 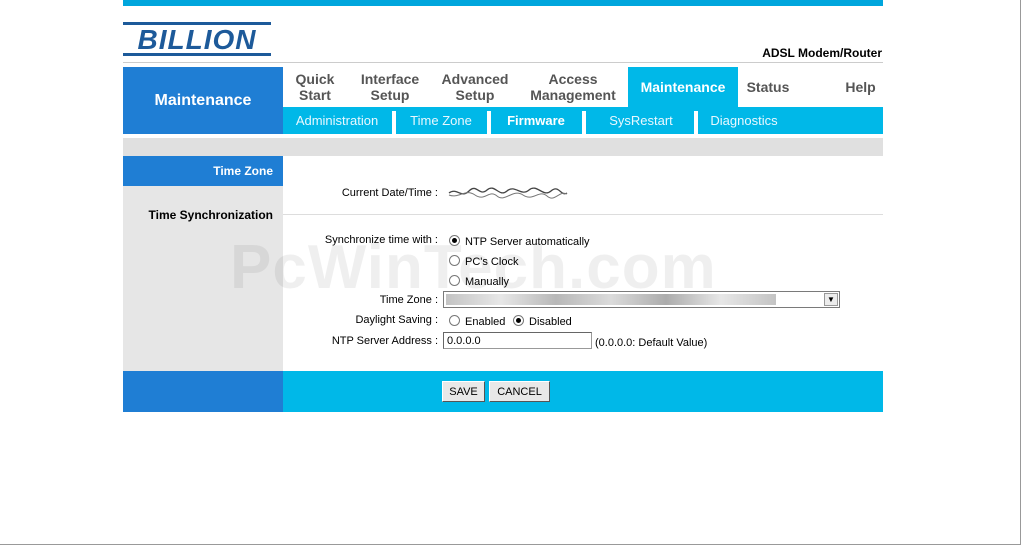 I want to click on tab-label: Help, so click(x=860, y=87).